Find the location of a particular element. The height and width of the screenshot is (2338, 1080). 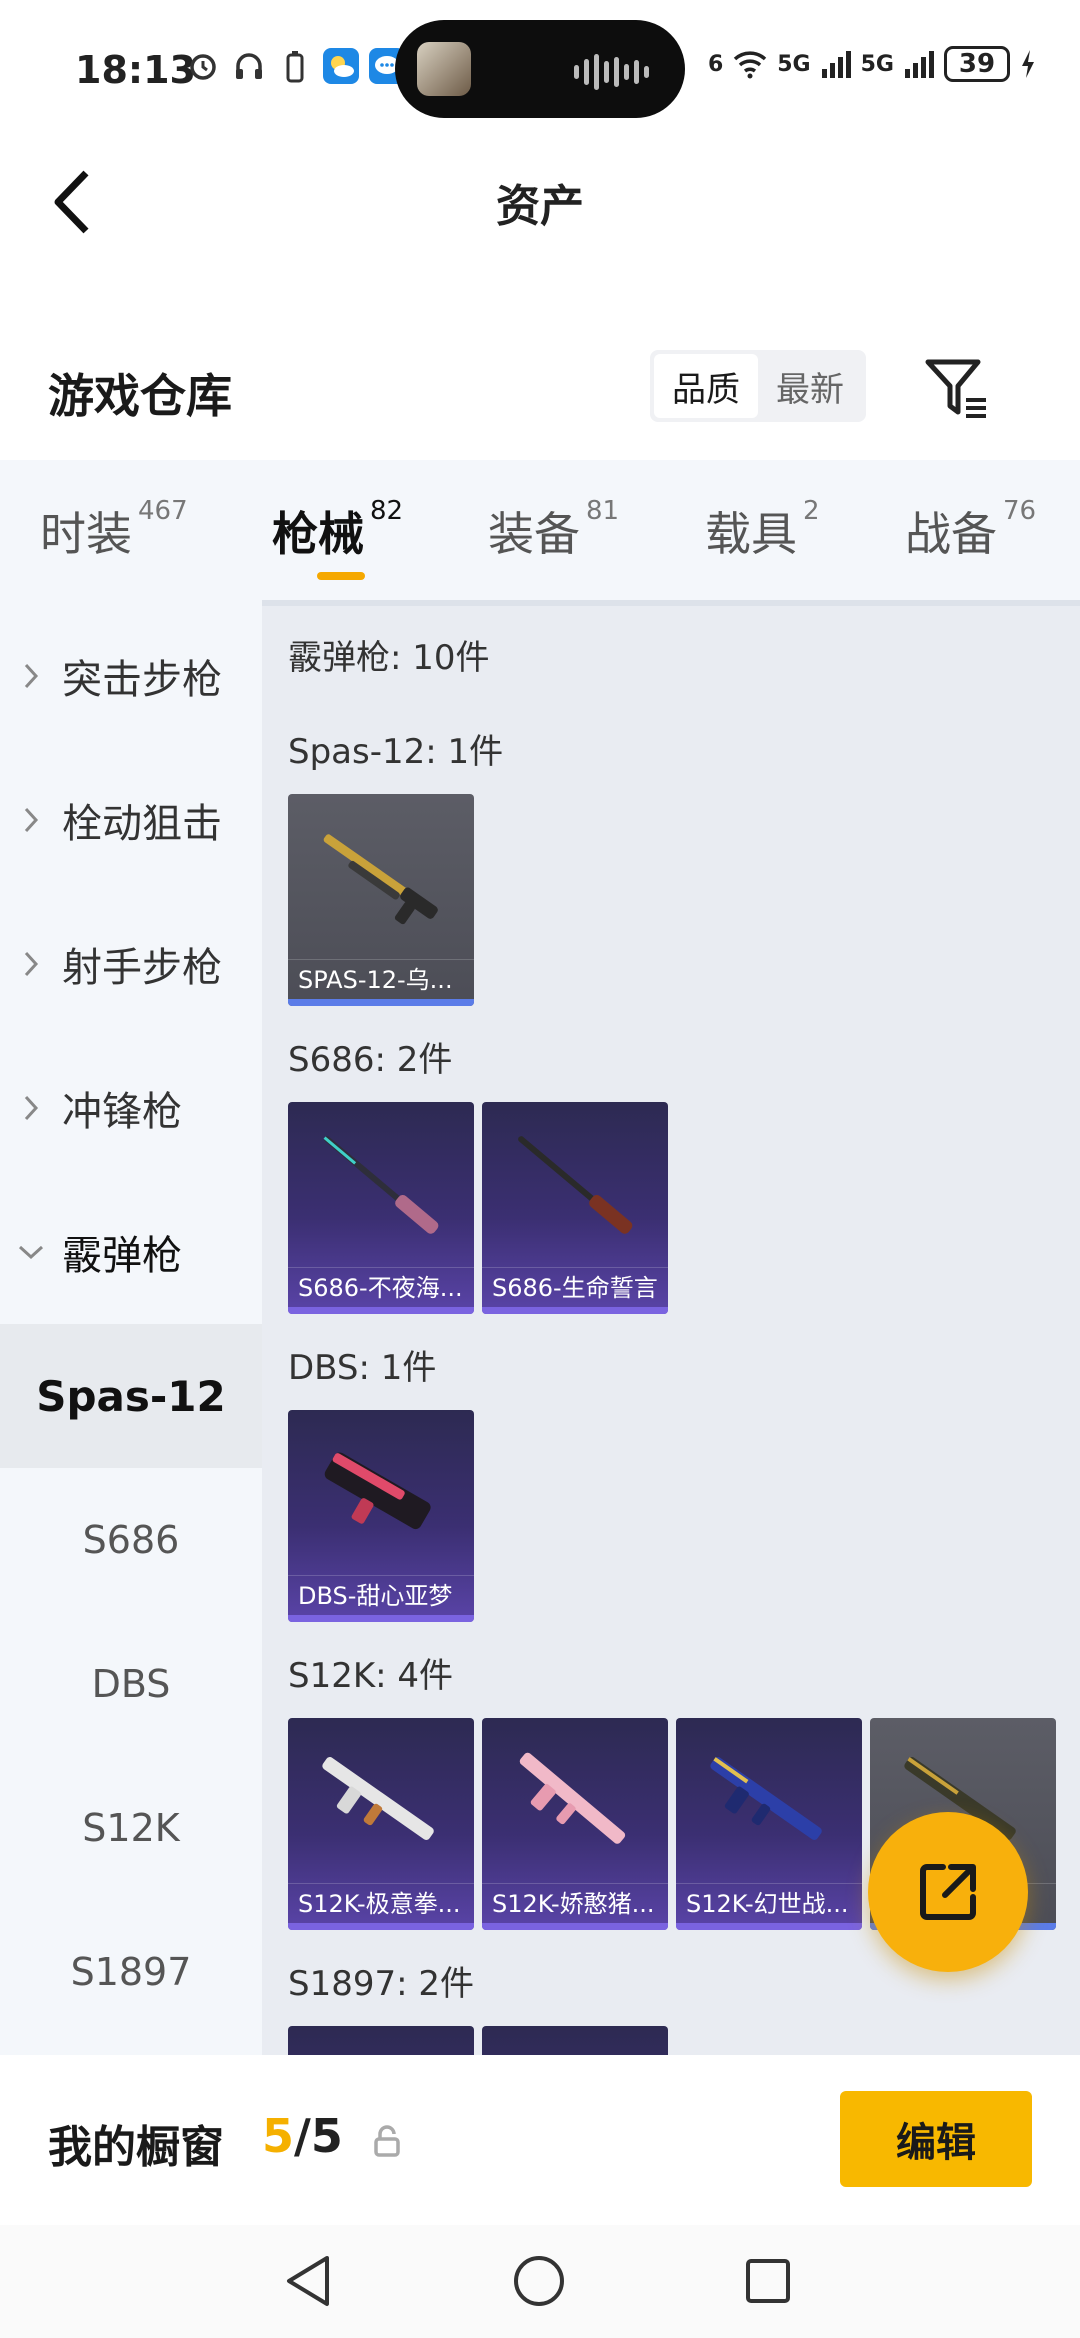

sidebar-subitem-s686: S686 is located at coordinates (131, 1540).